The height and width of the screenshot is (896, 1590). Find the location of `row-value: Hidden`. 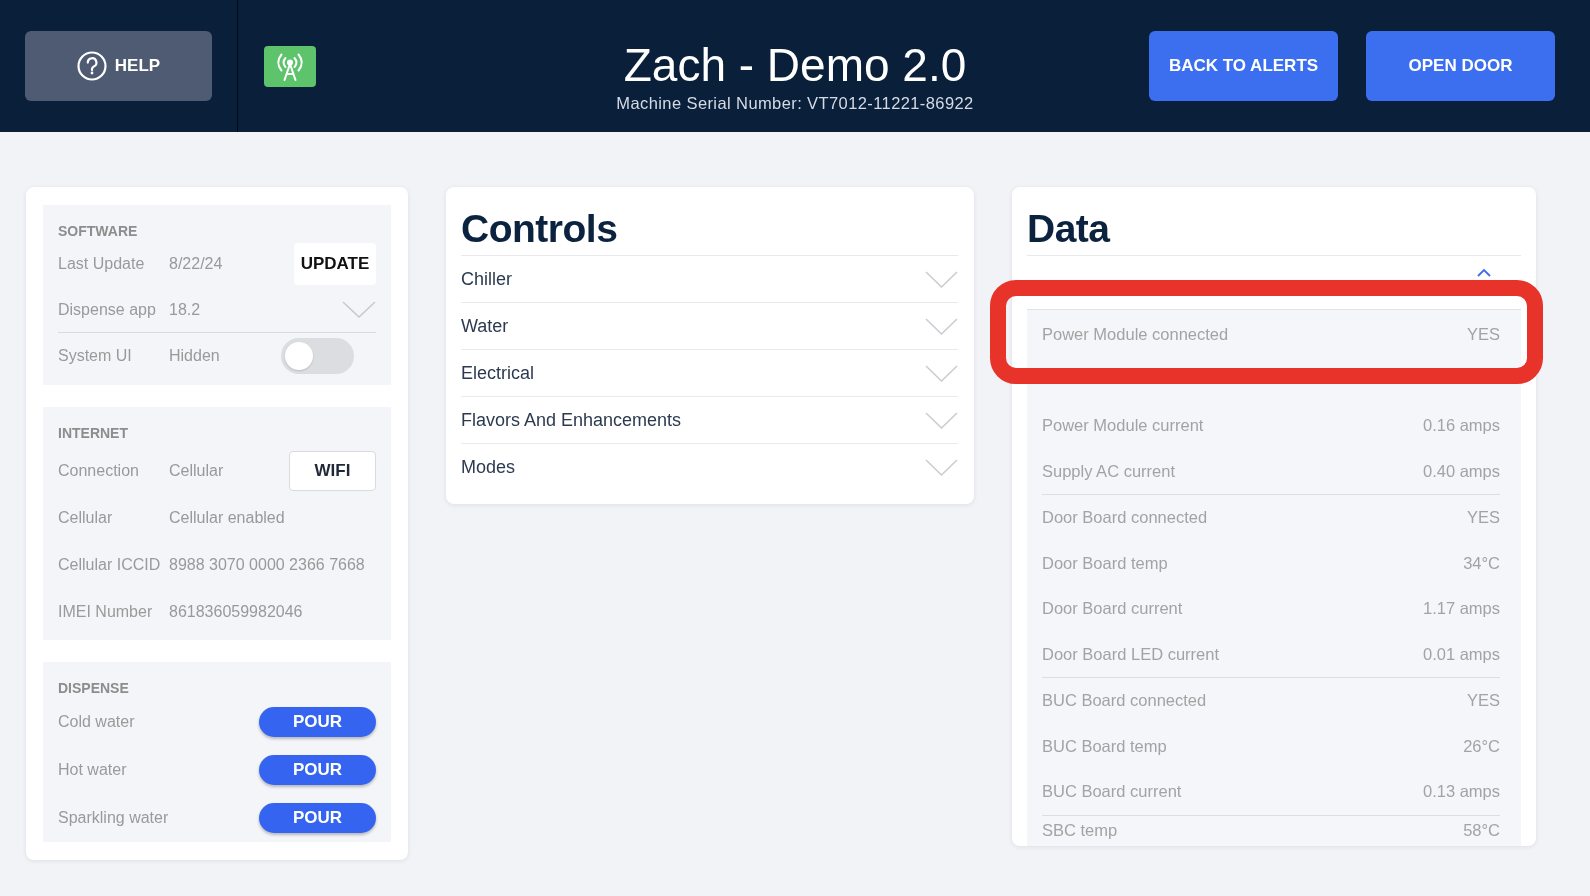

row-value: Hidden is located at coordinates (194, 356).